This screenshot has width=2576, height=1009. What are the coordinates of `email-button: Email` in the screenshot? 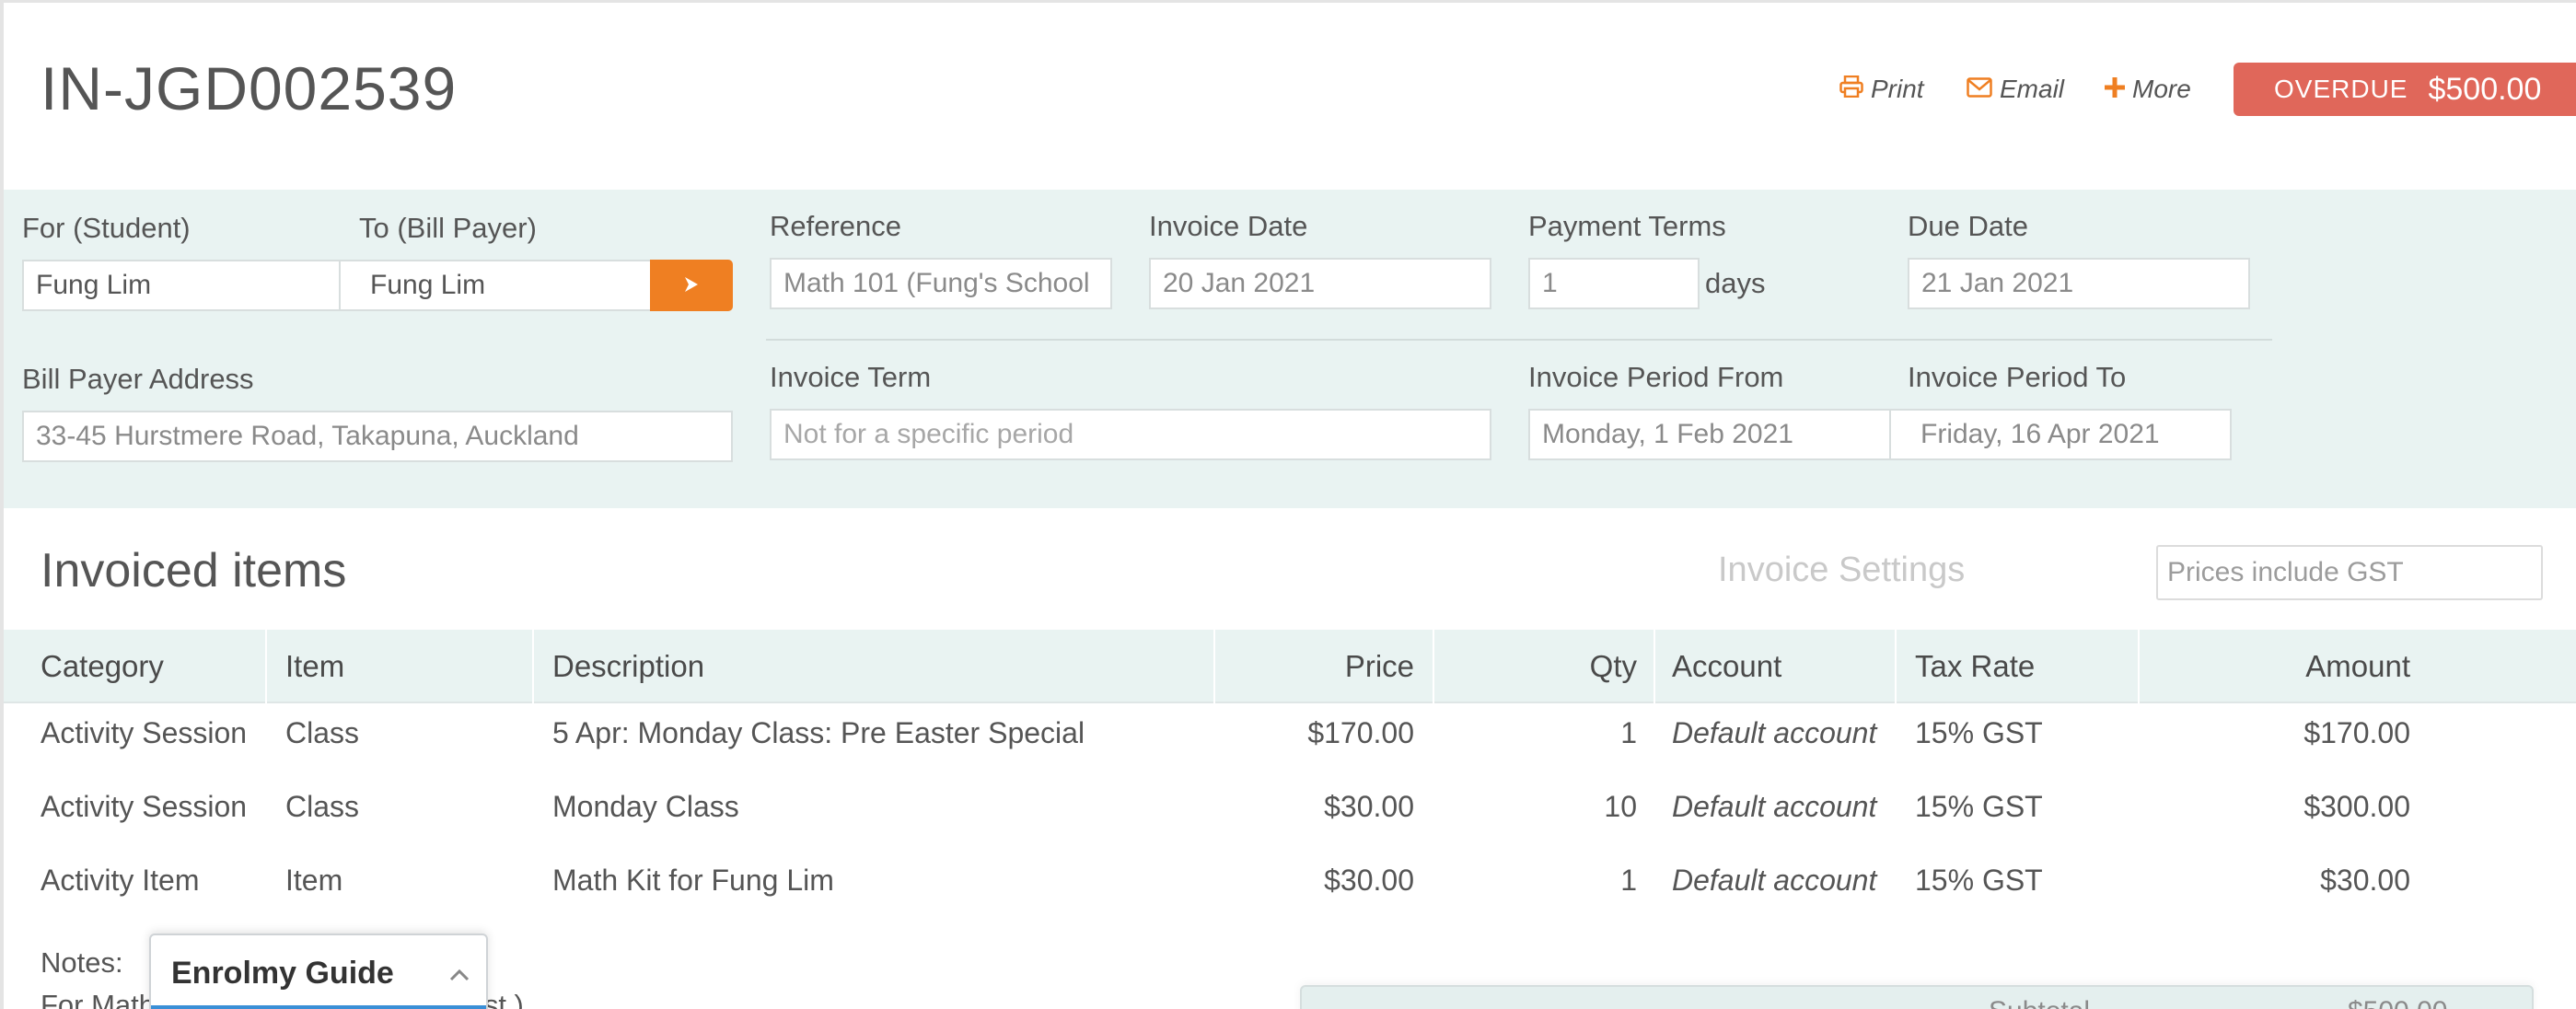 It's located at (2015, 89).